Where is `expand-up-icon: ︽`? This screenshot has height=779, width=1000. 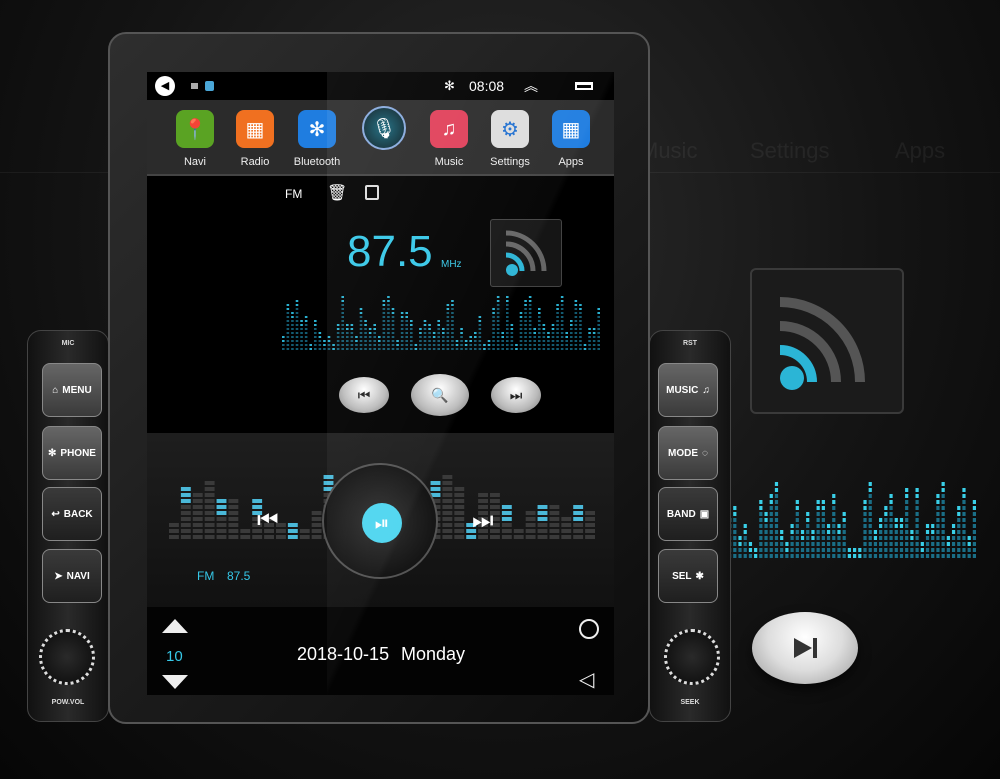 expand-up-icon: ︽ is located at coordinates (531, 86).